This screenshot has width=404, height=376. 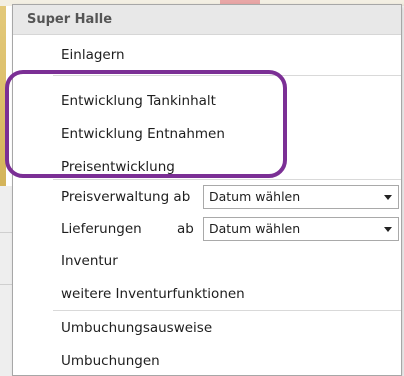 What do you see at coordinates (153, 294) in the screenshot?
I see `menu-item-weitere-inventurfunktionen: weitere Inventurfunktionen` at bounding box center [153, 294].